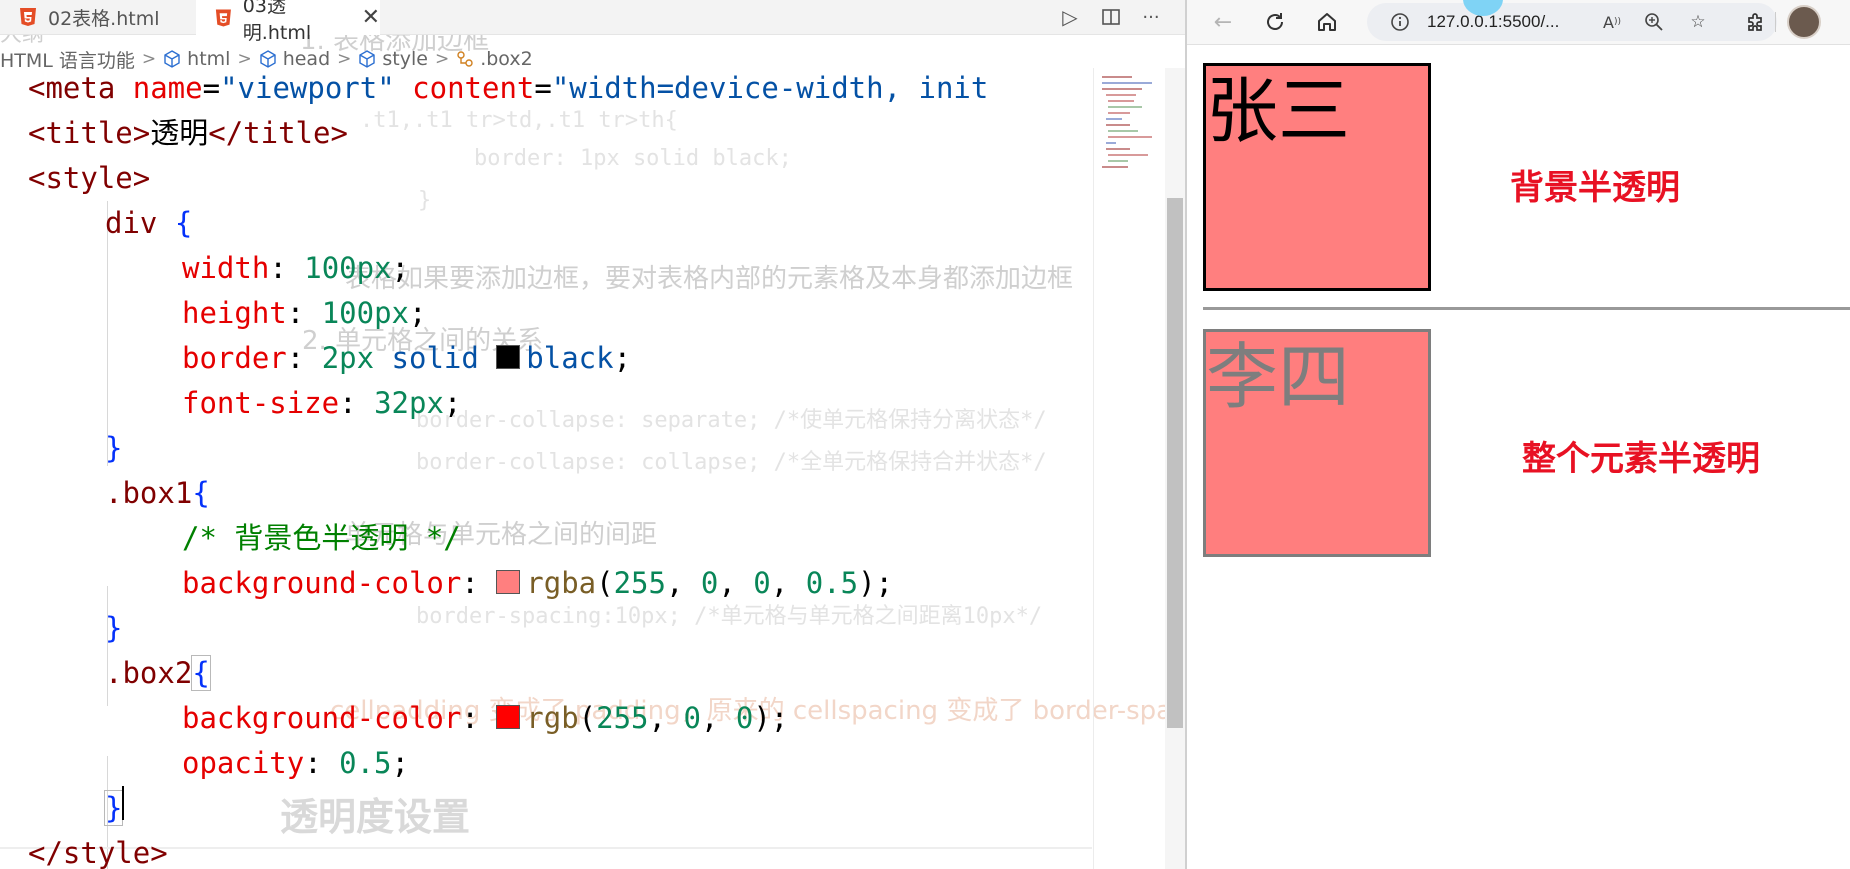  What do you see at coordinates (277, 22) in the screenshot?
I see `tab-label: 03透明.html` at bounding box center [277, 22].